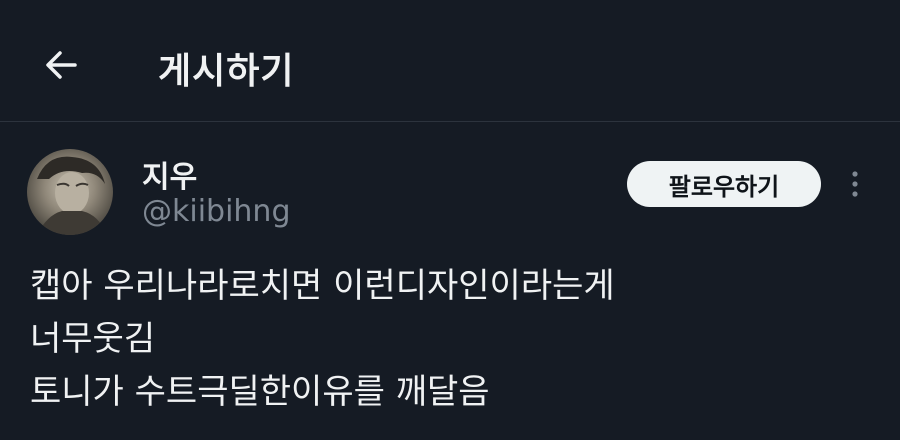 Image resolution: width=900 pixels, height=440 pixels. What do you see at coordinates (169, 174) in the screenshot?
I see `author-display-name: 지우` at bounding box center [169, 174].